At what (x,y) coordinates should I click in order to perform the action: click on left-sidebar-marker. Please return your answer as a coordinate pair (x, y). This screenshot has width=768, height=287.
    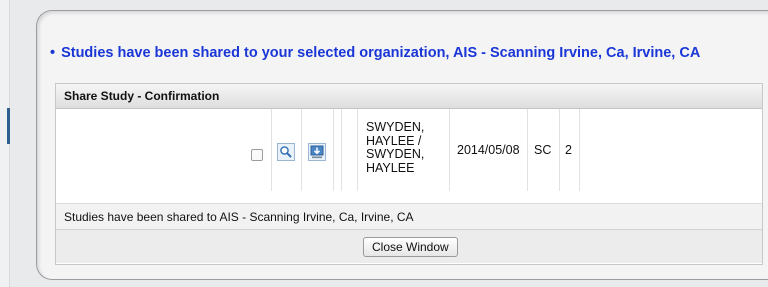
    Looking at the image, I should click on (8, 126).